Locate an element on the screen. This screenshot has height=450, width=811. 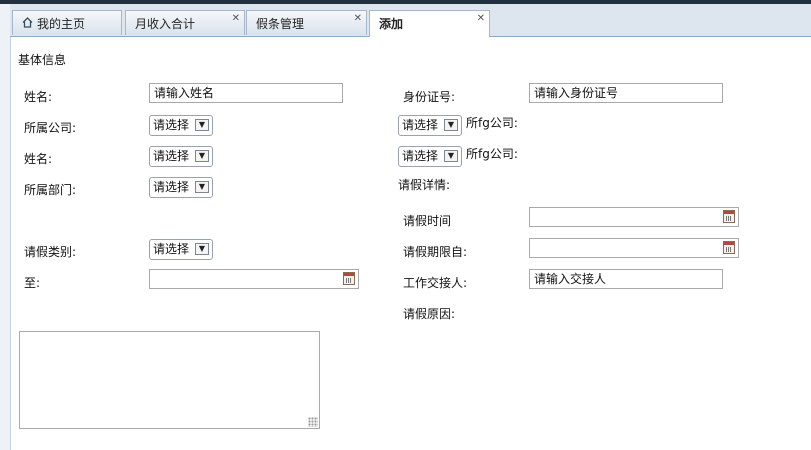
company-label: 所属公司: is located at coordinates (50, 128).